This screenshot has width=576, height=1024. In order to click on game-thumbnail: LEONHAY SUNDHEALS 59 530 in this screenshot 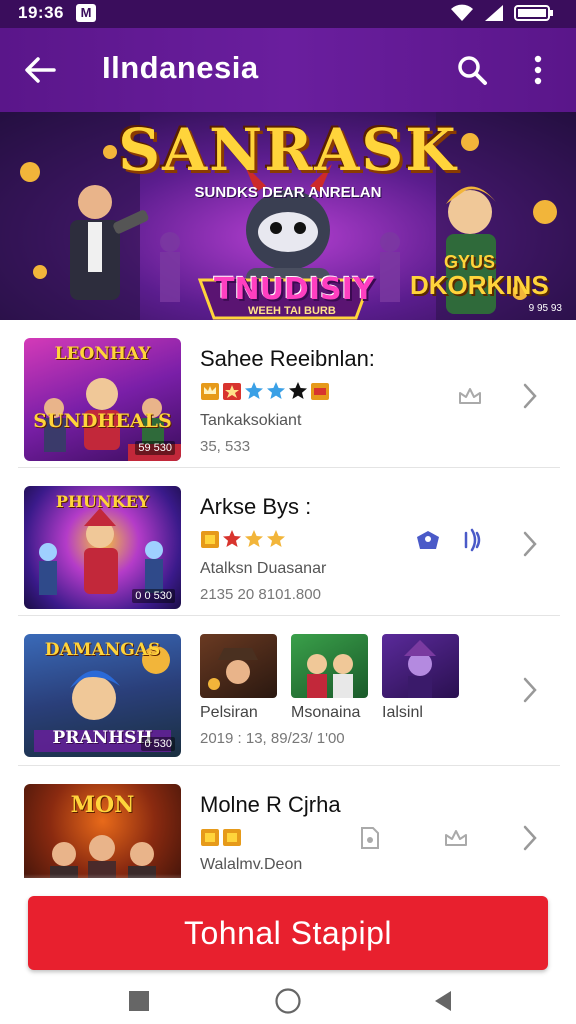, I will do `click(102, 399)`.